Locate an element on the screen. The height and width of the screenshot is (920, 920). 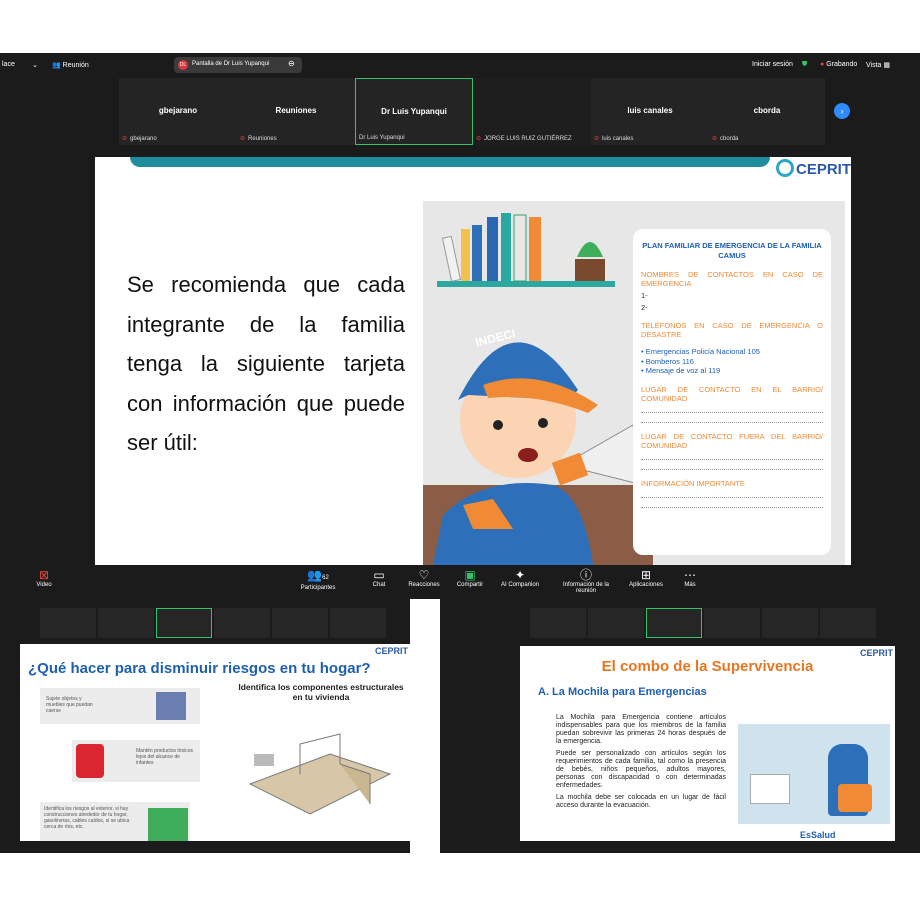
video-button: ⊠ Video is located at coordinates (44, 578).